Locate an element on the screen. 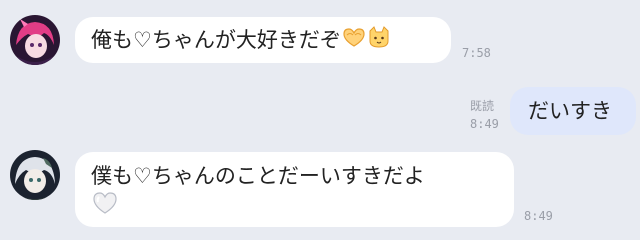 The image size is (640, 240). message-bubble: 俺も♡ちゃんが大好きだぞ is located at coordinates (263, 40).